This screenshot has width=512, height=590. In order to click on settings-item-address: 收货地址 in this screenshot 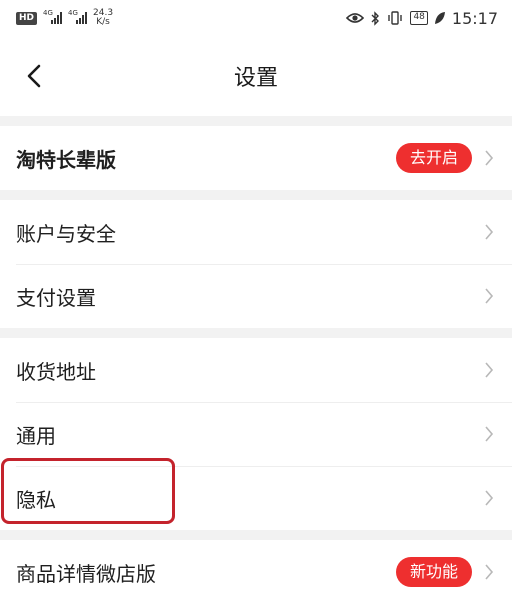, I will do `click(256, 370)`.